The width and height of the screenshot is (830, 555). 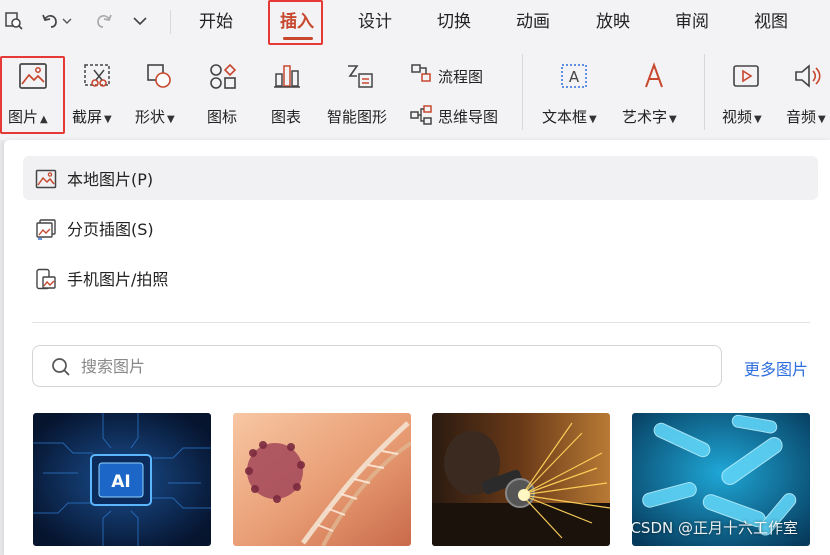 What do you see at coordinates (67, 21) in the screenshot?
I see `chevron-down-icon` at bounding box center [67, 21].